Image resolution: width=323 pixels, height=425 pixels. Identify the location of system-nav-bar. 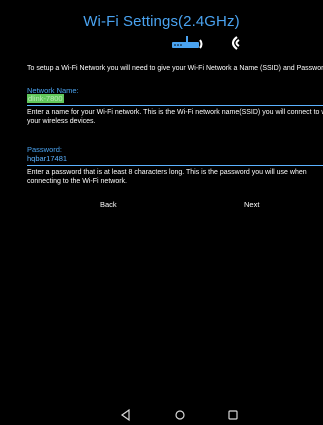
(161, 415).